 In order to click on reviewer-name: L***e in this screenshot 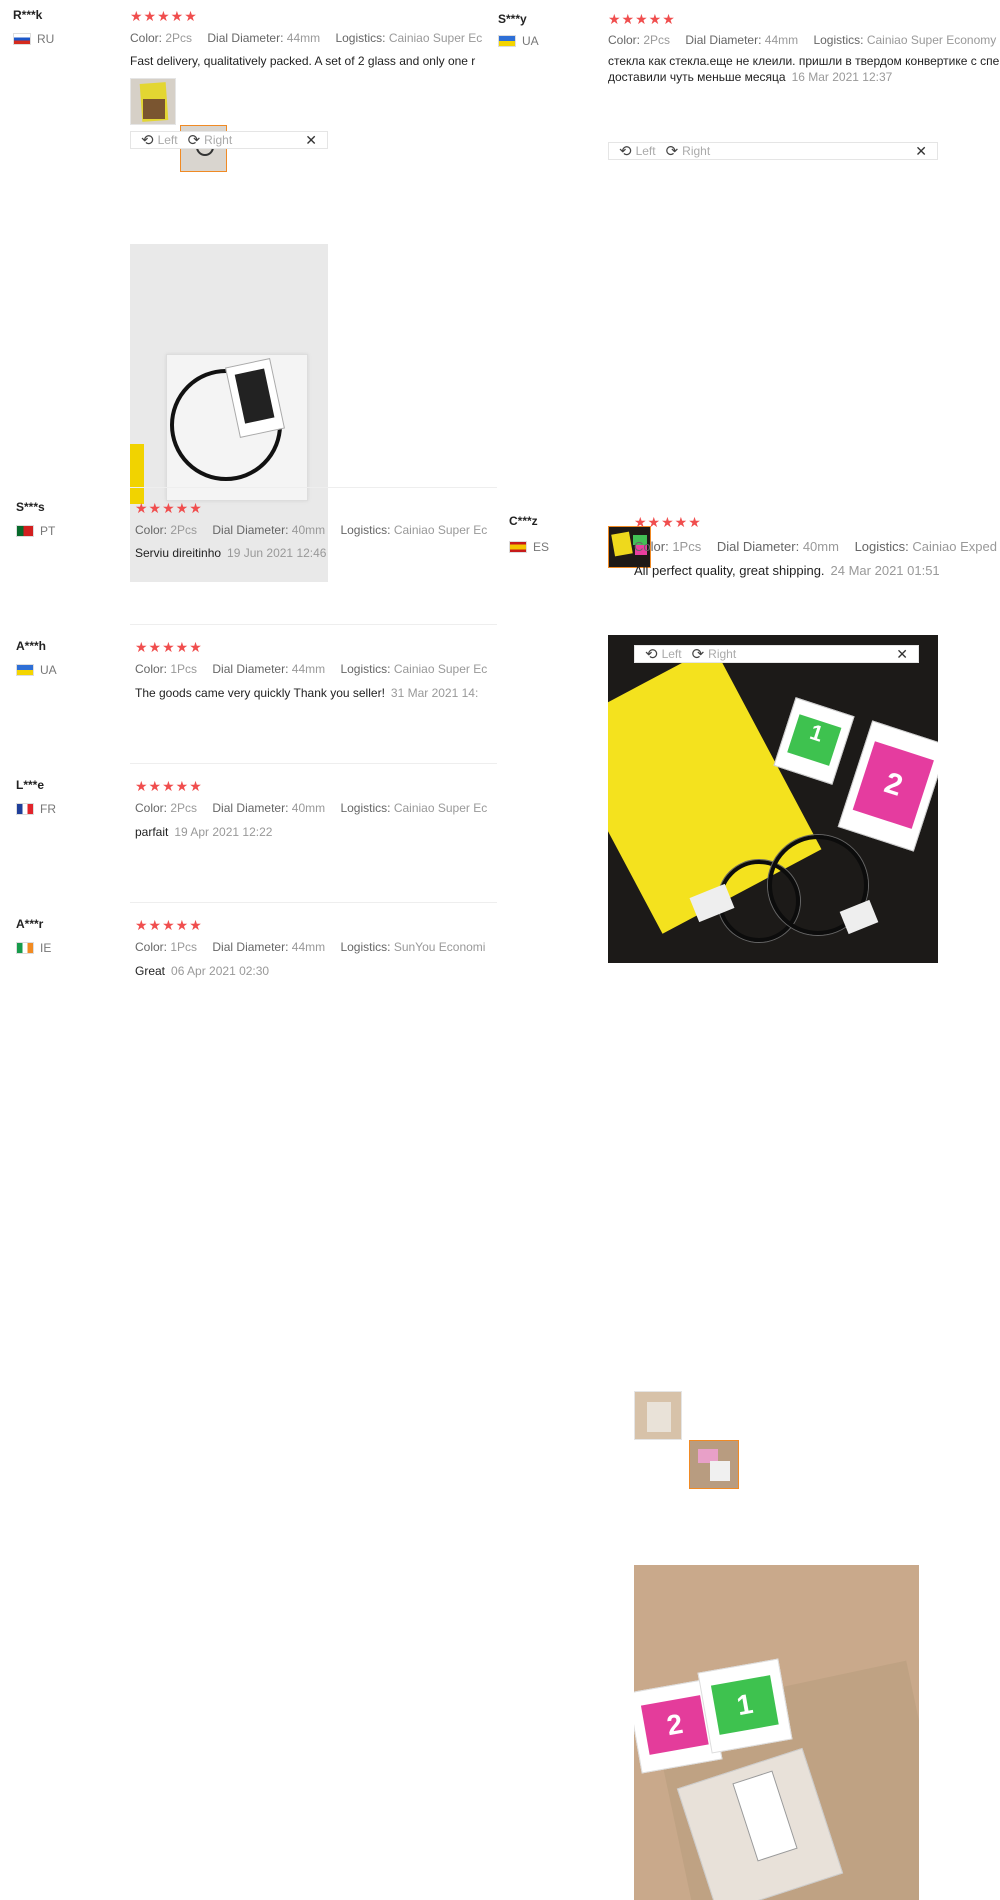, I will do `click(30, 785)`.